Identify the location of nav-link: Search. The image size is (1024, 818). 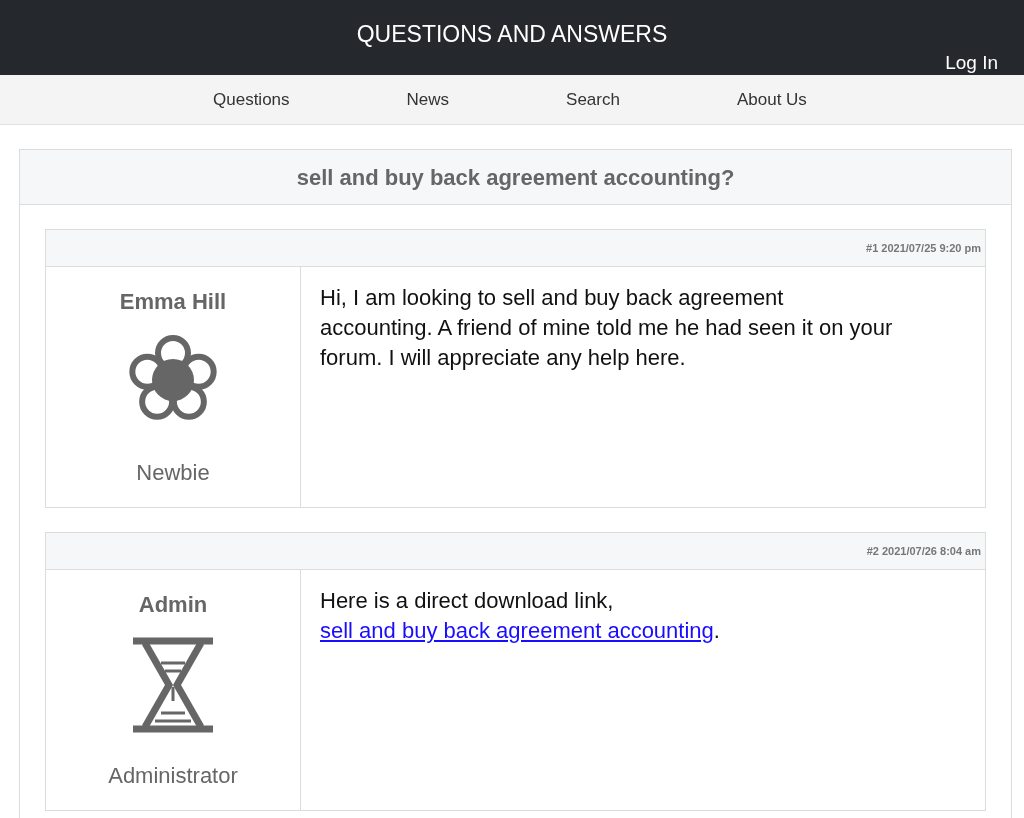
(593, 99).